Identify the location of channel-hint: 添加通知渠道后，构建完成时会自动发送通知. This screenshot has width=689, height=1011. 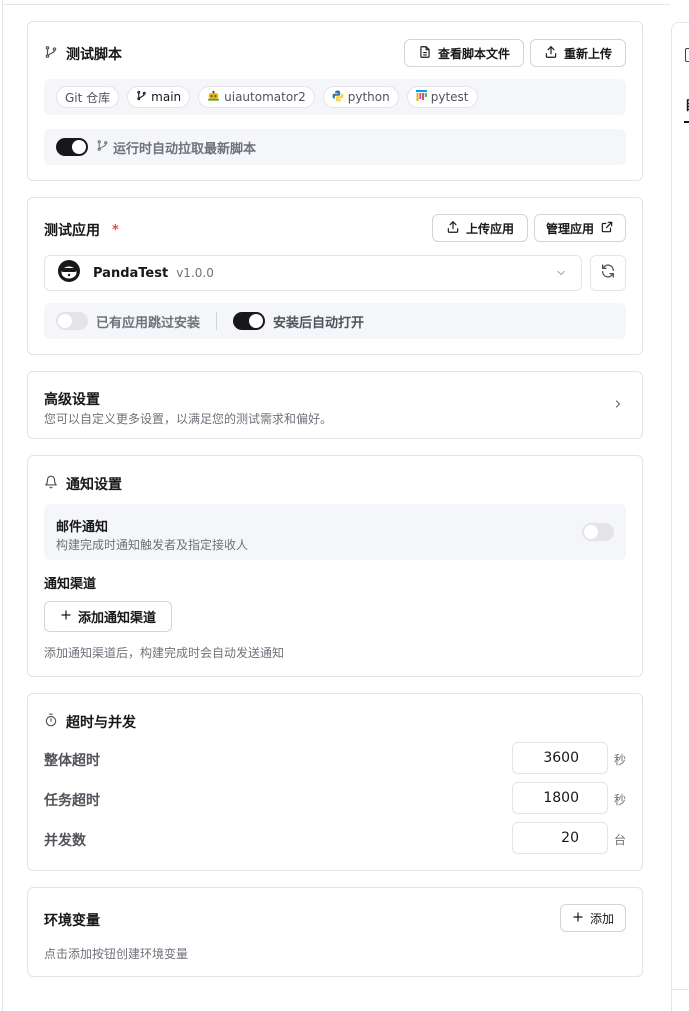
(164, 653).